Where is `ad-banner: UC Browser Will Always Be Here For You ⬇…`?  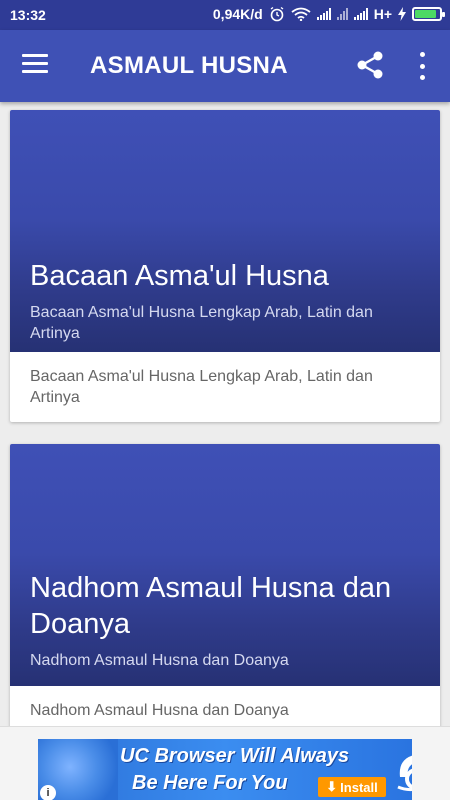 ad-banner: UC Browser Will Always Be Here For You ⬇… is located at coordinates (225, 769).